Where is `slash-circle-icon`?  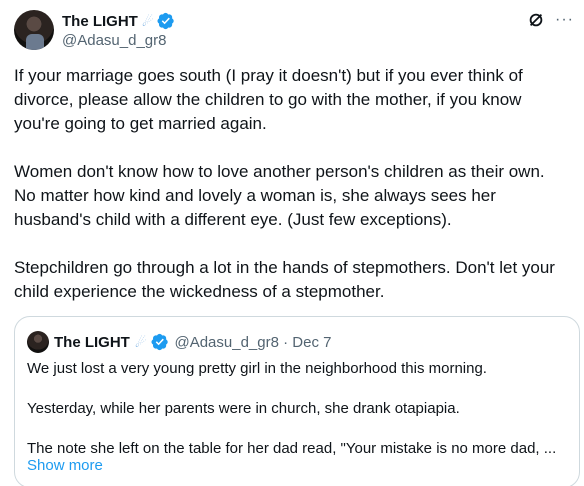
slash-circle-icon is located at coordinates (536, 20).